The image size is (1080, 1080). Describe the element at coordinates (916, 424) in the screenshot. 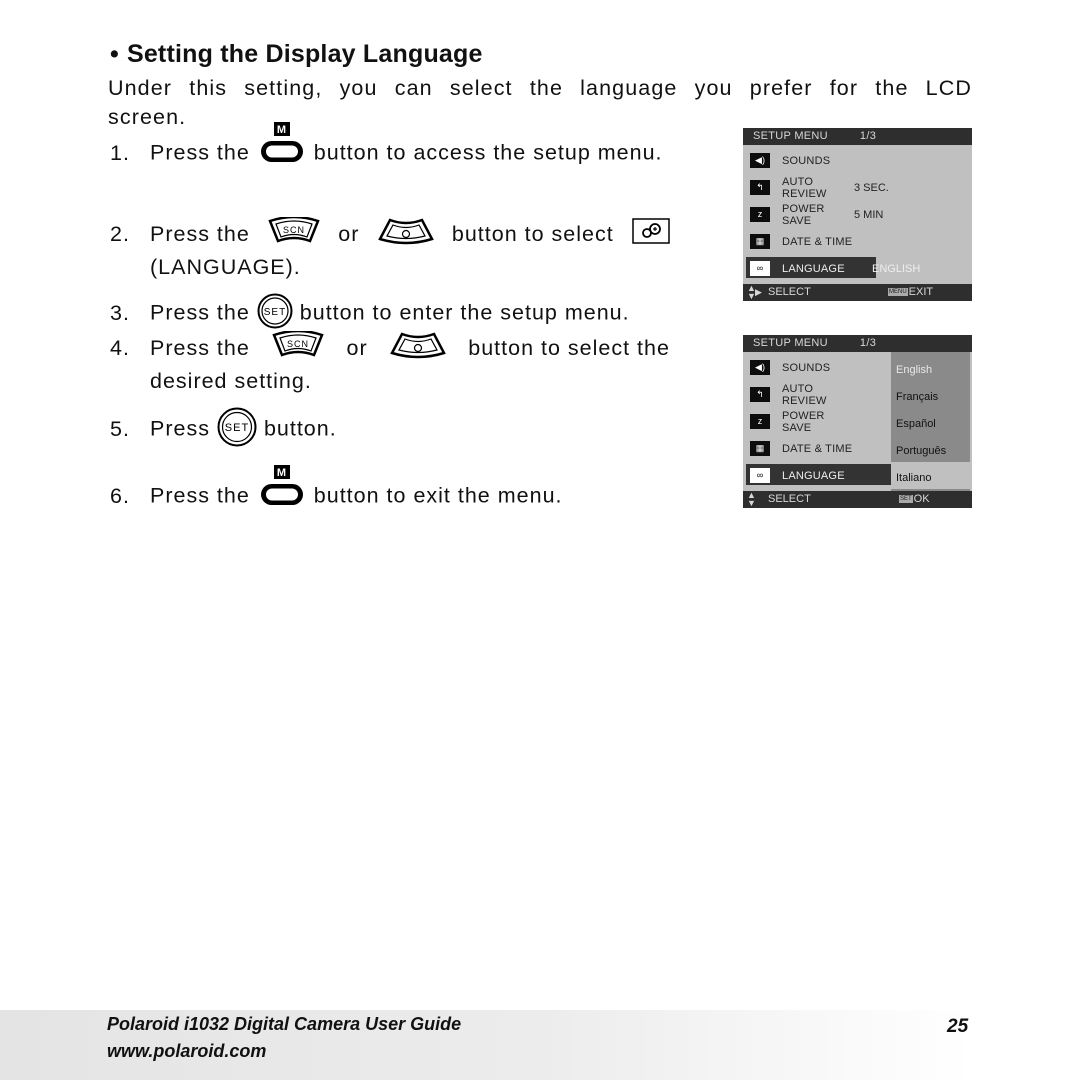

I see `language-option-espanol: Español` at that location.